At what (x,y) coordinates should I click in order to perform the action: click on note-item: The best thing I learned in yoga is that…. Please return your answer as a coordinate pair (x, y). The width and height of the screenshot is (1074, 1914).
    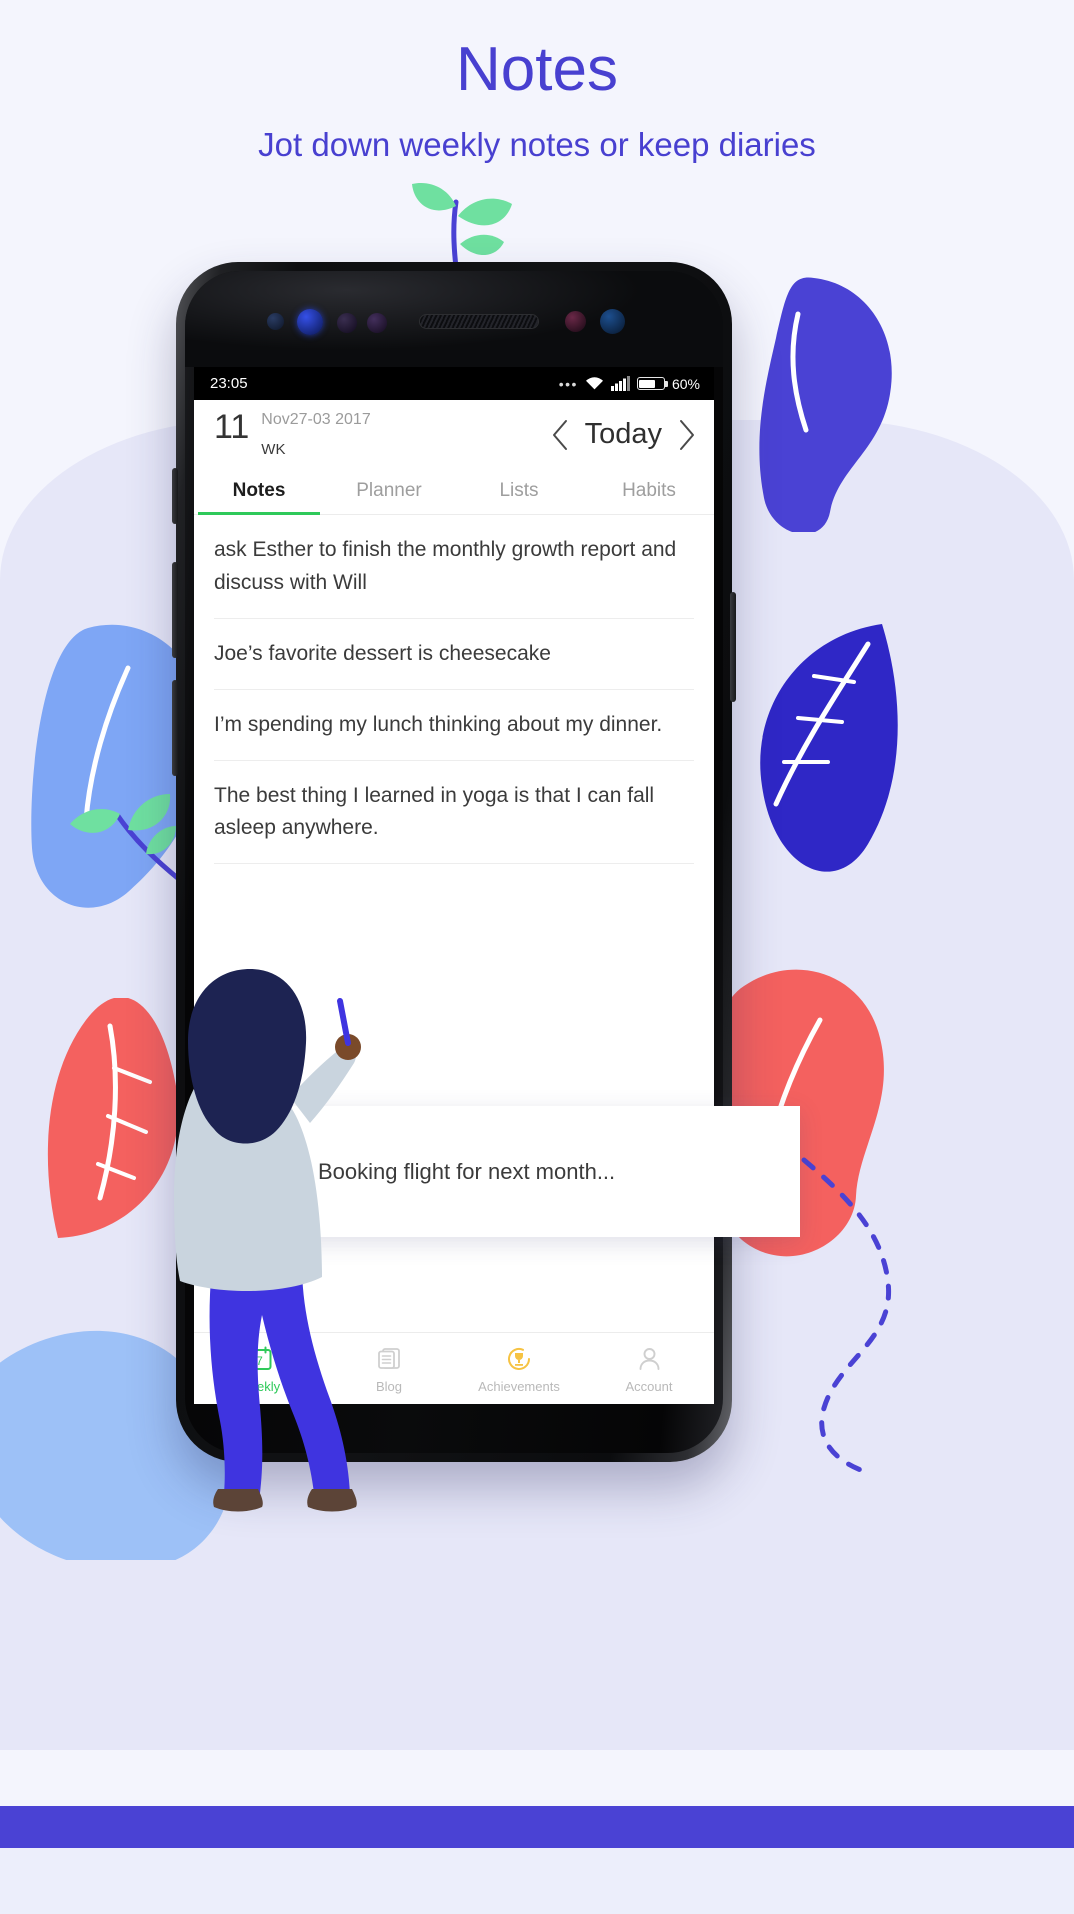
    Looking at the image, I should click on (454, 813).